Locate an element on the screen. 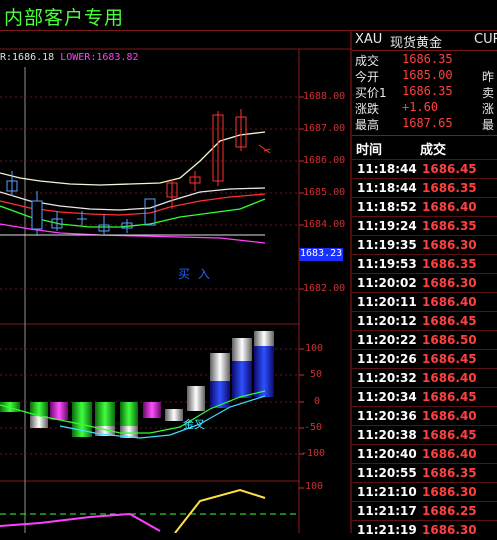 This screenshot has height=540, width=497. tick-row: 11:20:12 1686.45 is located at coordinates (424, 321).